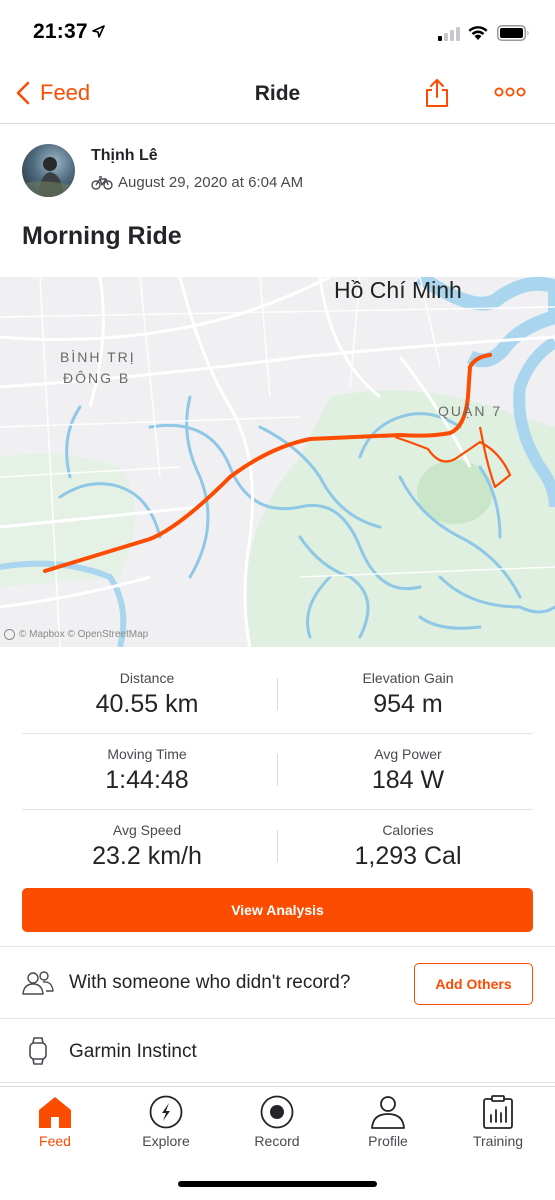 The height and width of the screenshot is (1200, 555). Describe the element at coordinates (97, 378) in the screenshot. I see `map-district-label-1b: ĐÔNG B` at that location.